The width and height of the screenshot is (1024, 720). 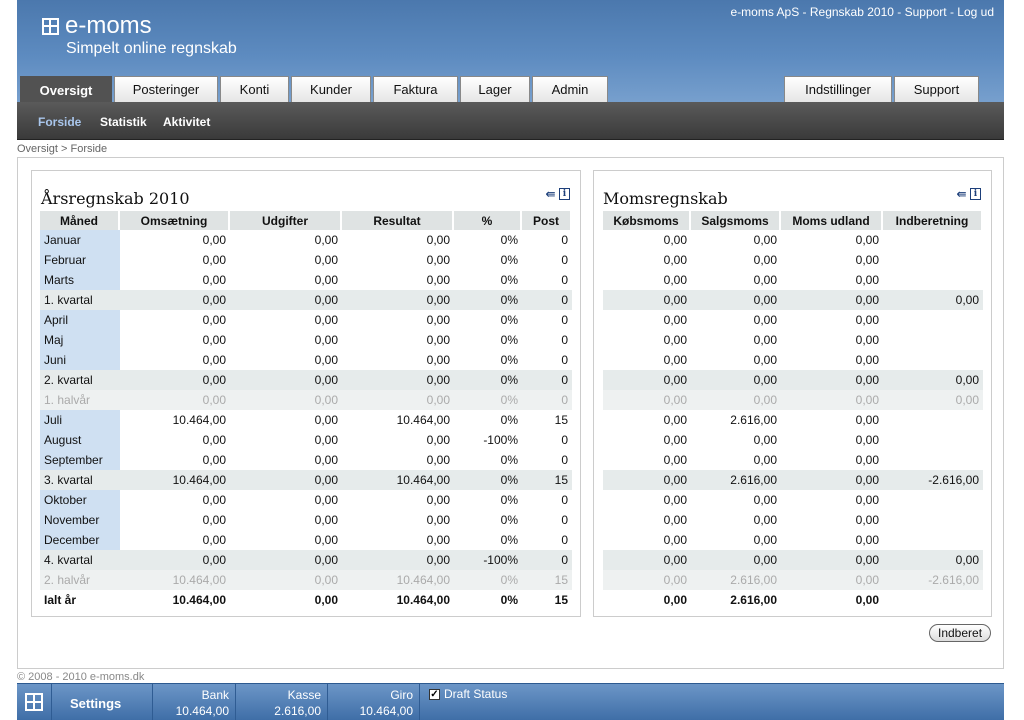 What do you see at coordinates (215, 695) in the screenshot?
I see `account-name: Bank` at bounding box center [215, 695].